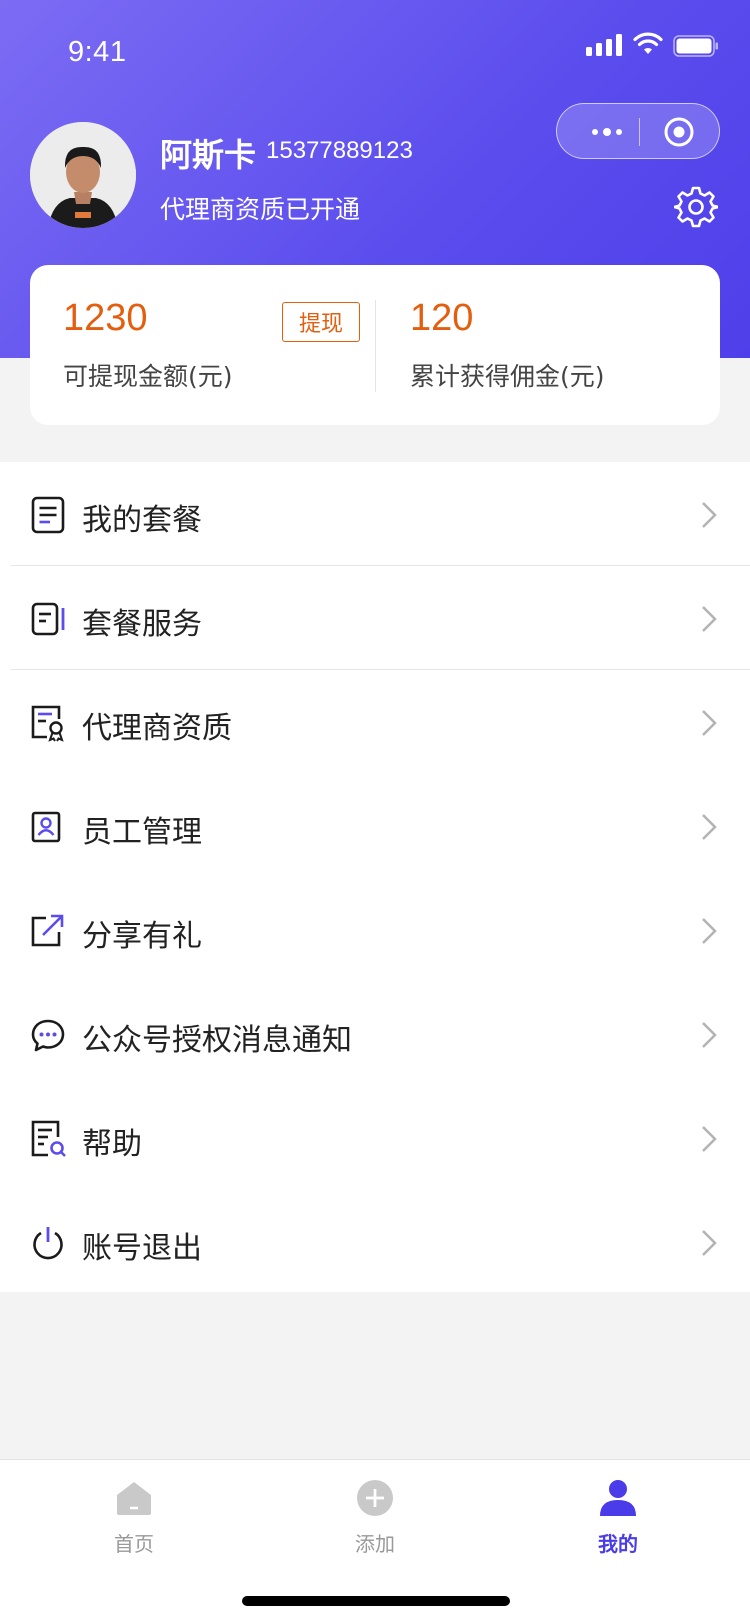  Describe the element at coordinates (217, 1040) in the screenshot. I see `menu-label: 公众号授权消息通知` at that location.